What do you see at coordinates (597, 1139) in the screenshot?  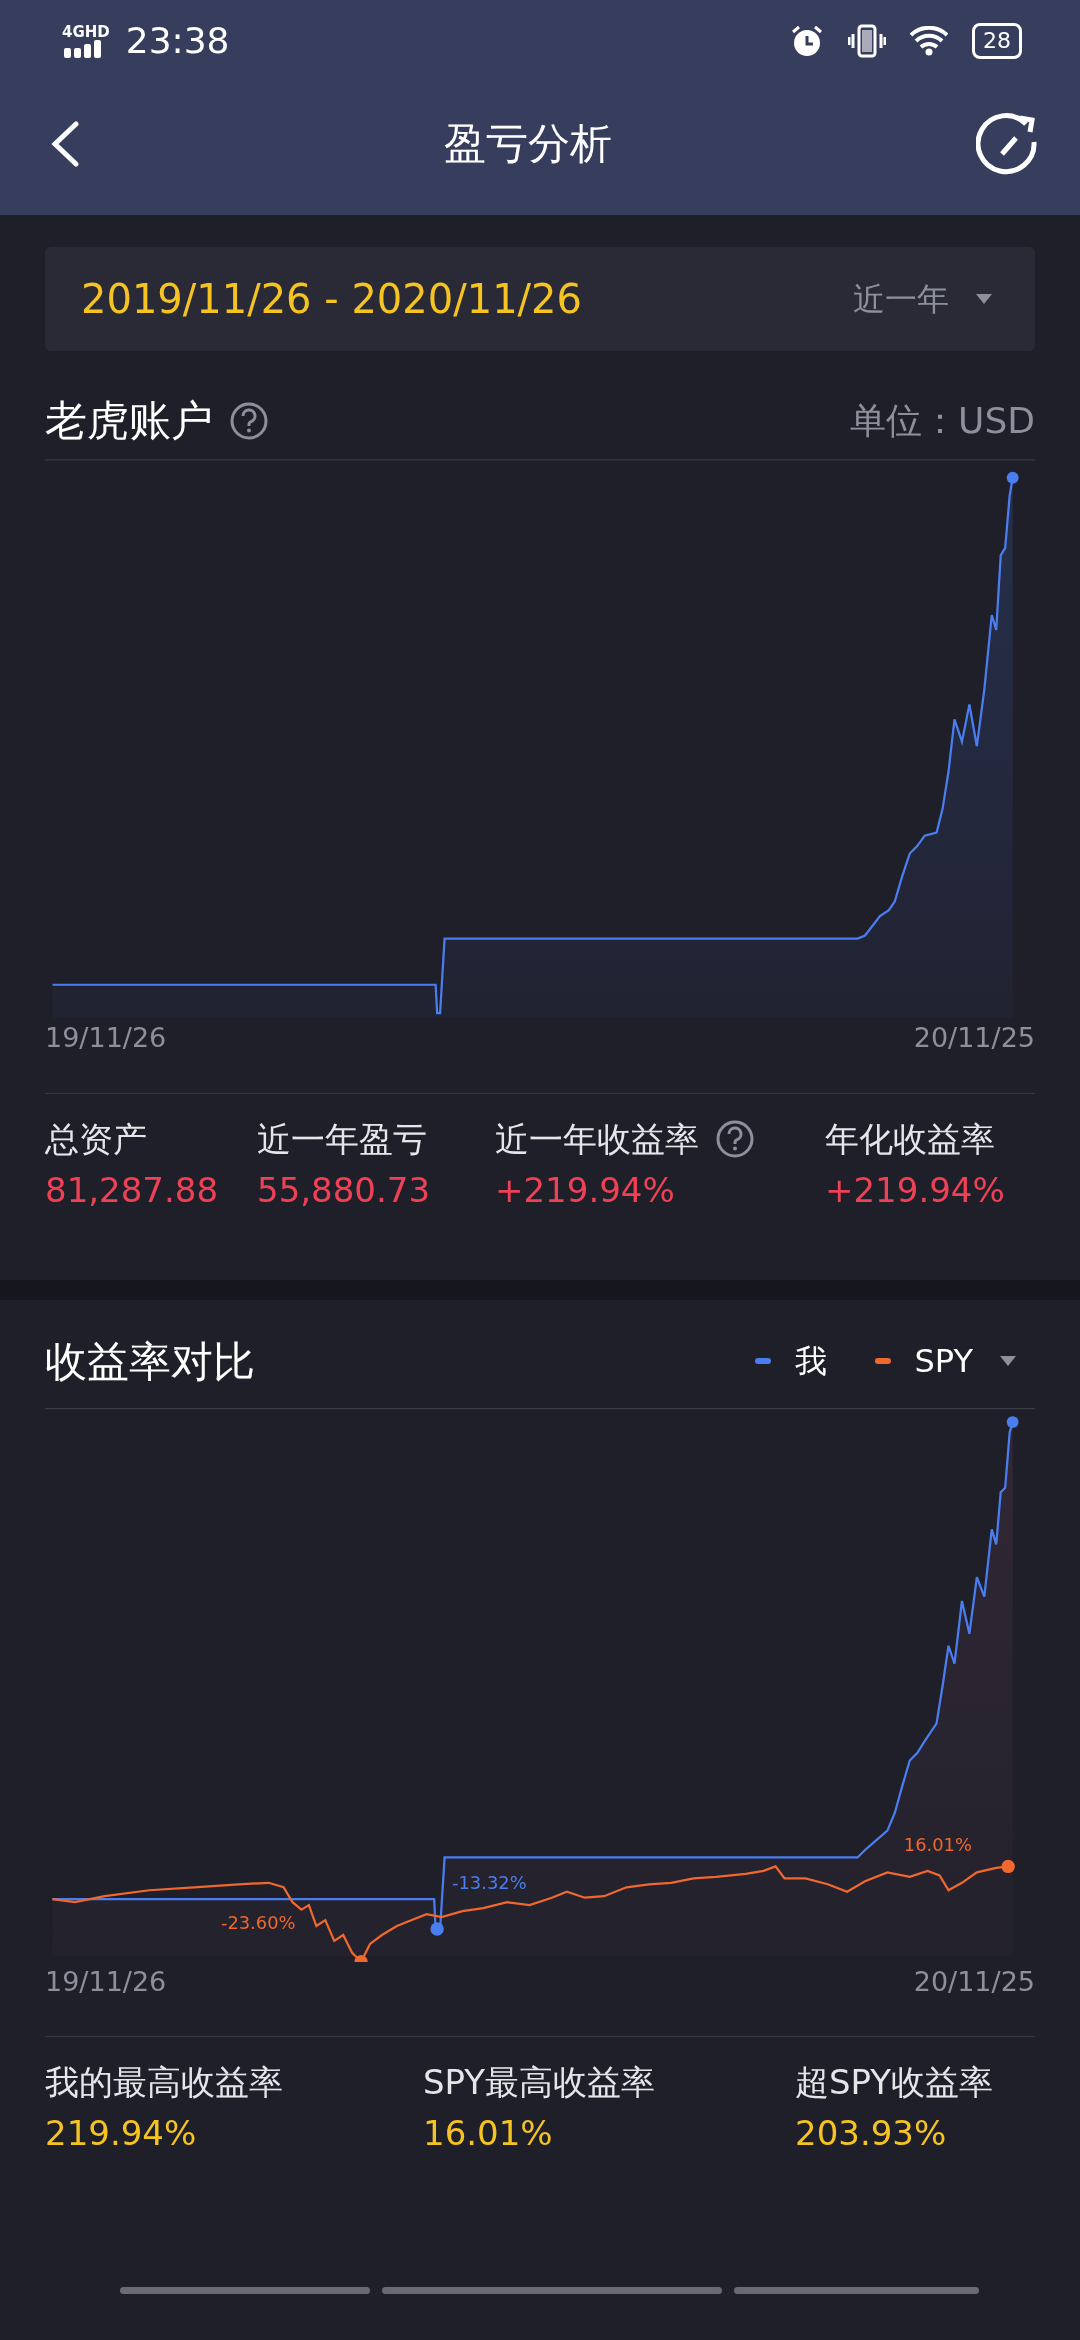 I see `stat-label: 近一年收益率` at bounding box center [597, 1139].